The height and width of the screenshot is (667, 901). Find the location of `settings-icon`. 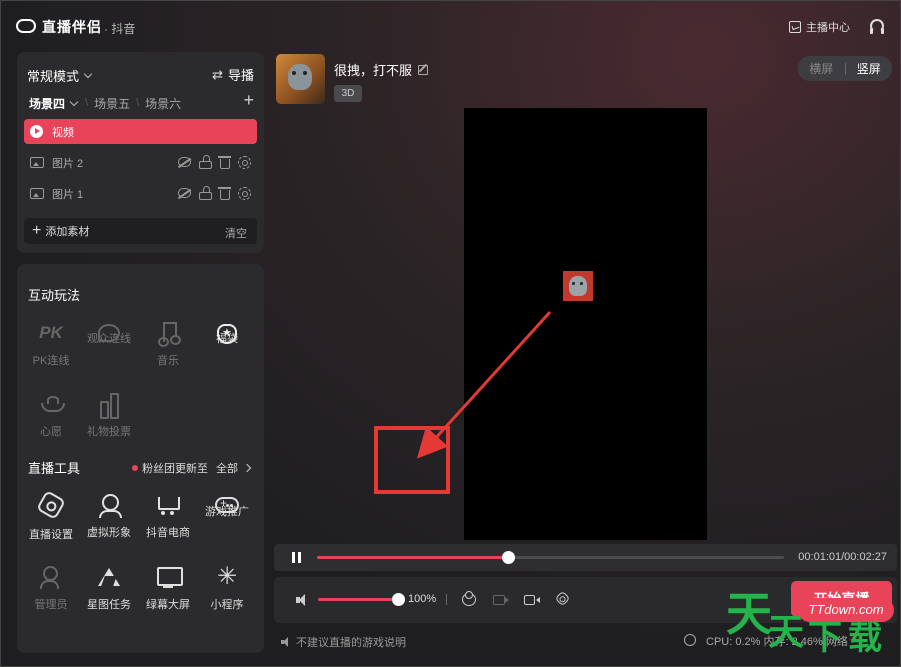

settings-icon is located at coordinates (562, 598).